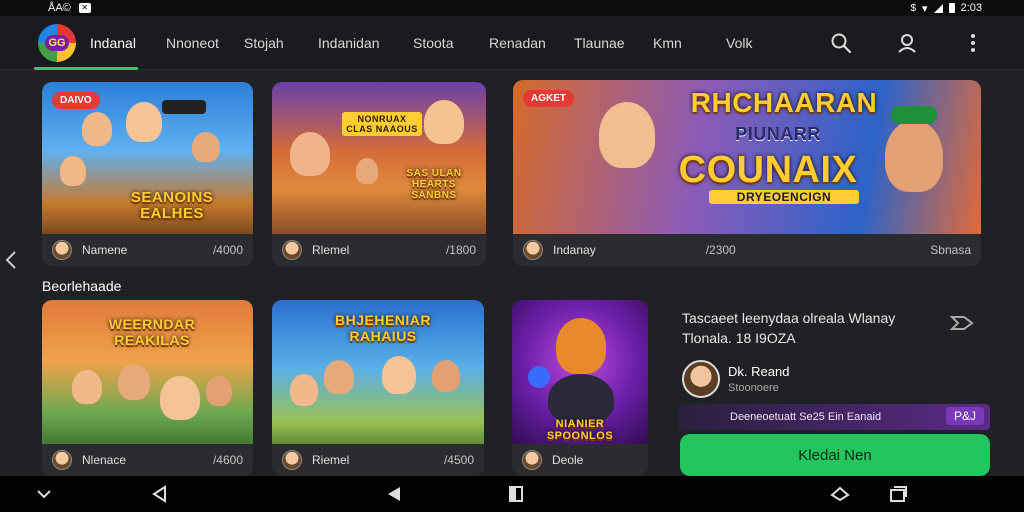  I want to click on game-art-title: WEERNDAR REAKILAS, so click(152, 332).